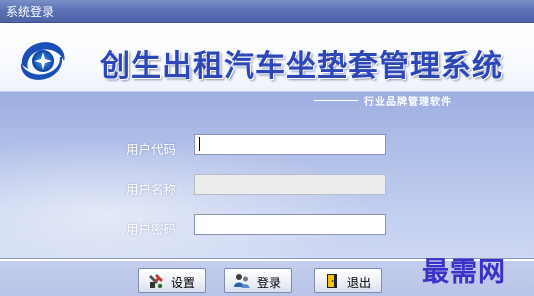 This screenshot has width=534, height=296. I want to click on login-user-icon, so click(242, 281).